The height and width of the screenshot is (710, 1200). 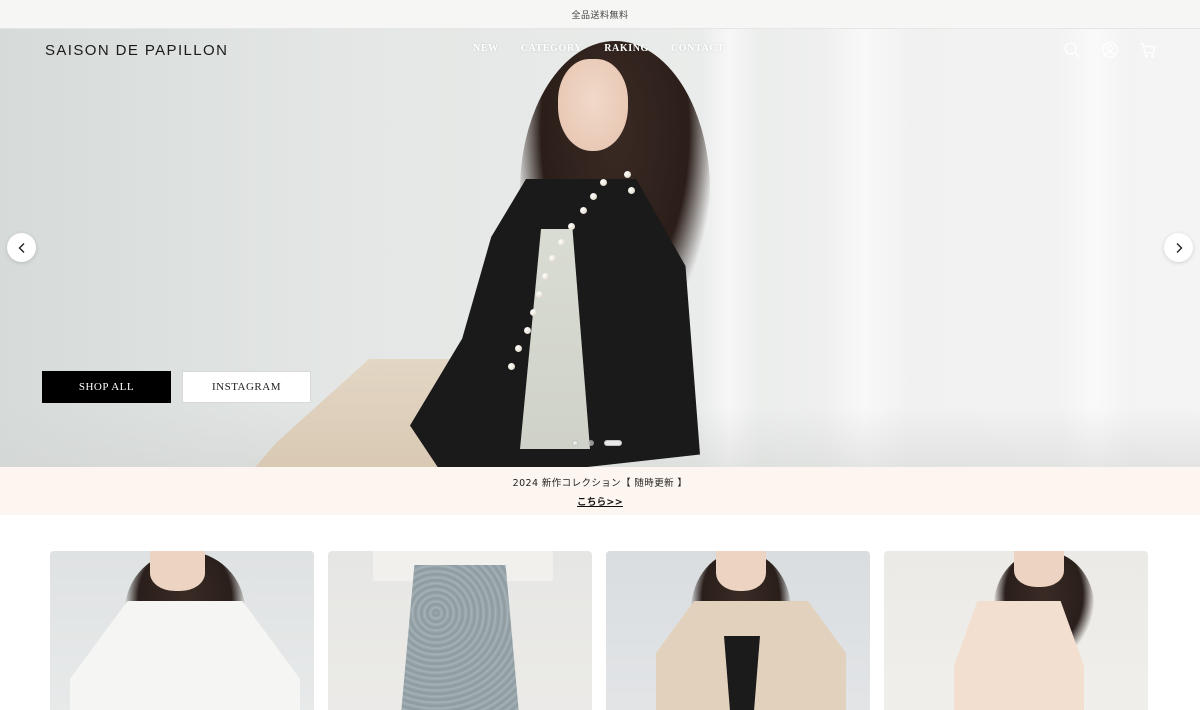 What do you see at coordinates (1019, 655) in the screenshot?
I see `dress` at bounding box center [1019, 655].